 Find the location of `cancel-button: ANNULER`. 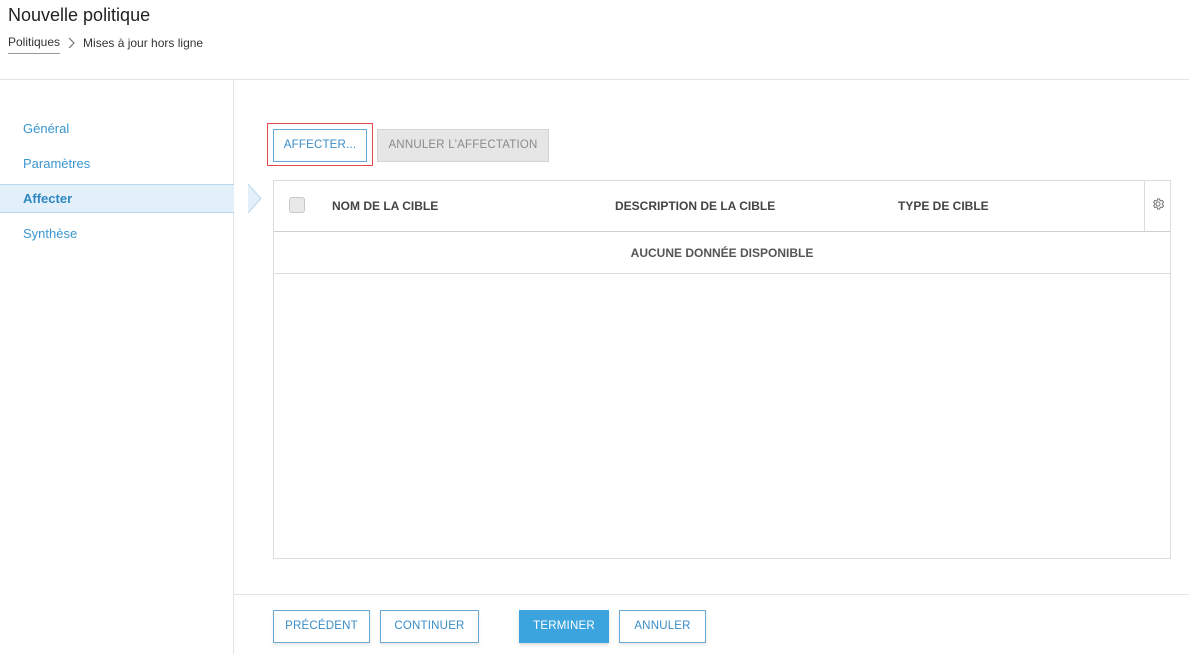

cancel-button: ANNULER is located at coordinates (662, 626).